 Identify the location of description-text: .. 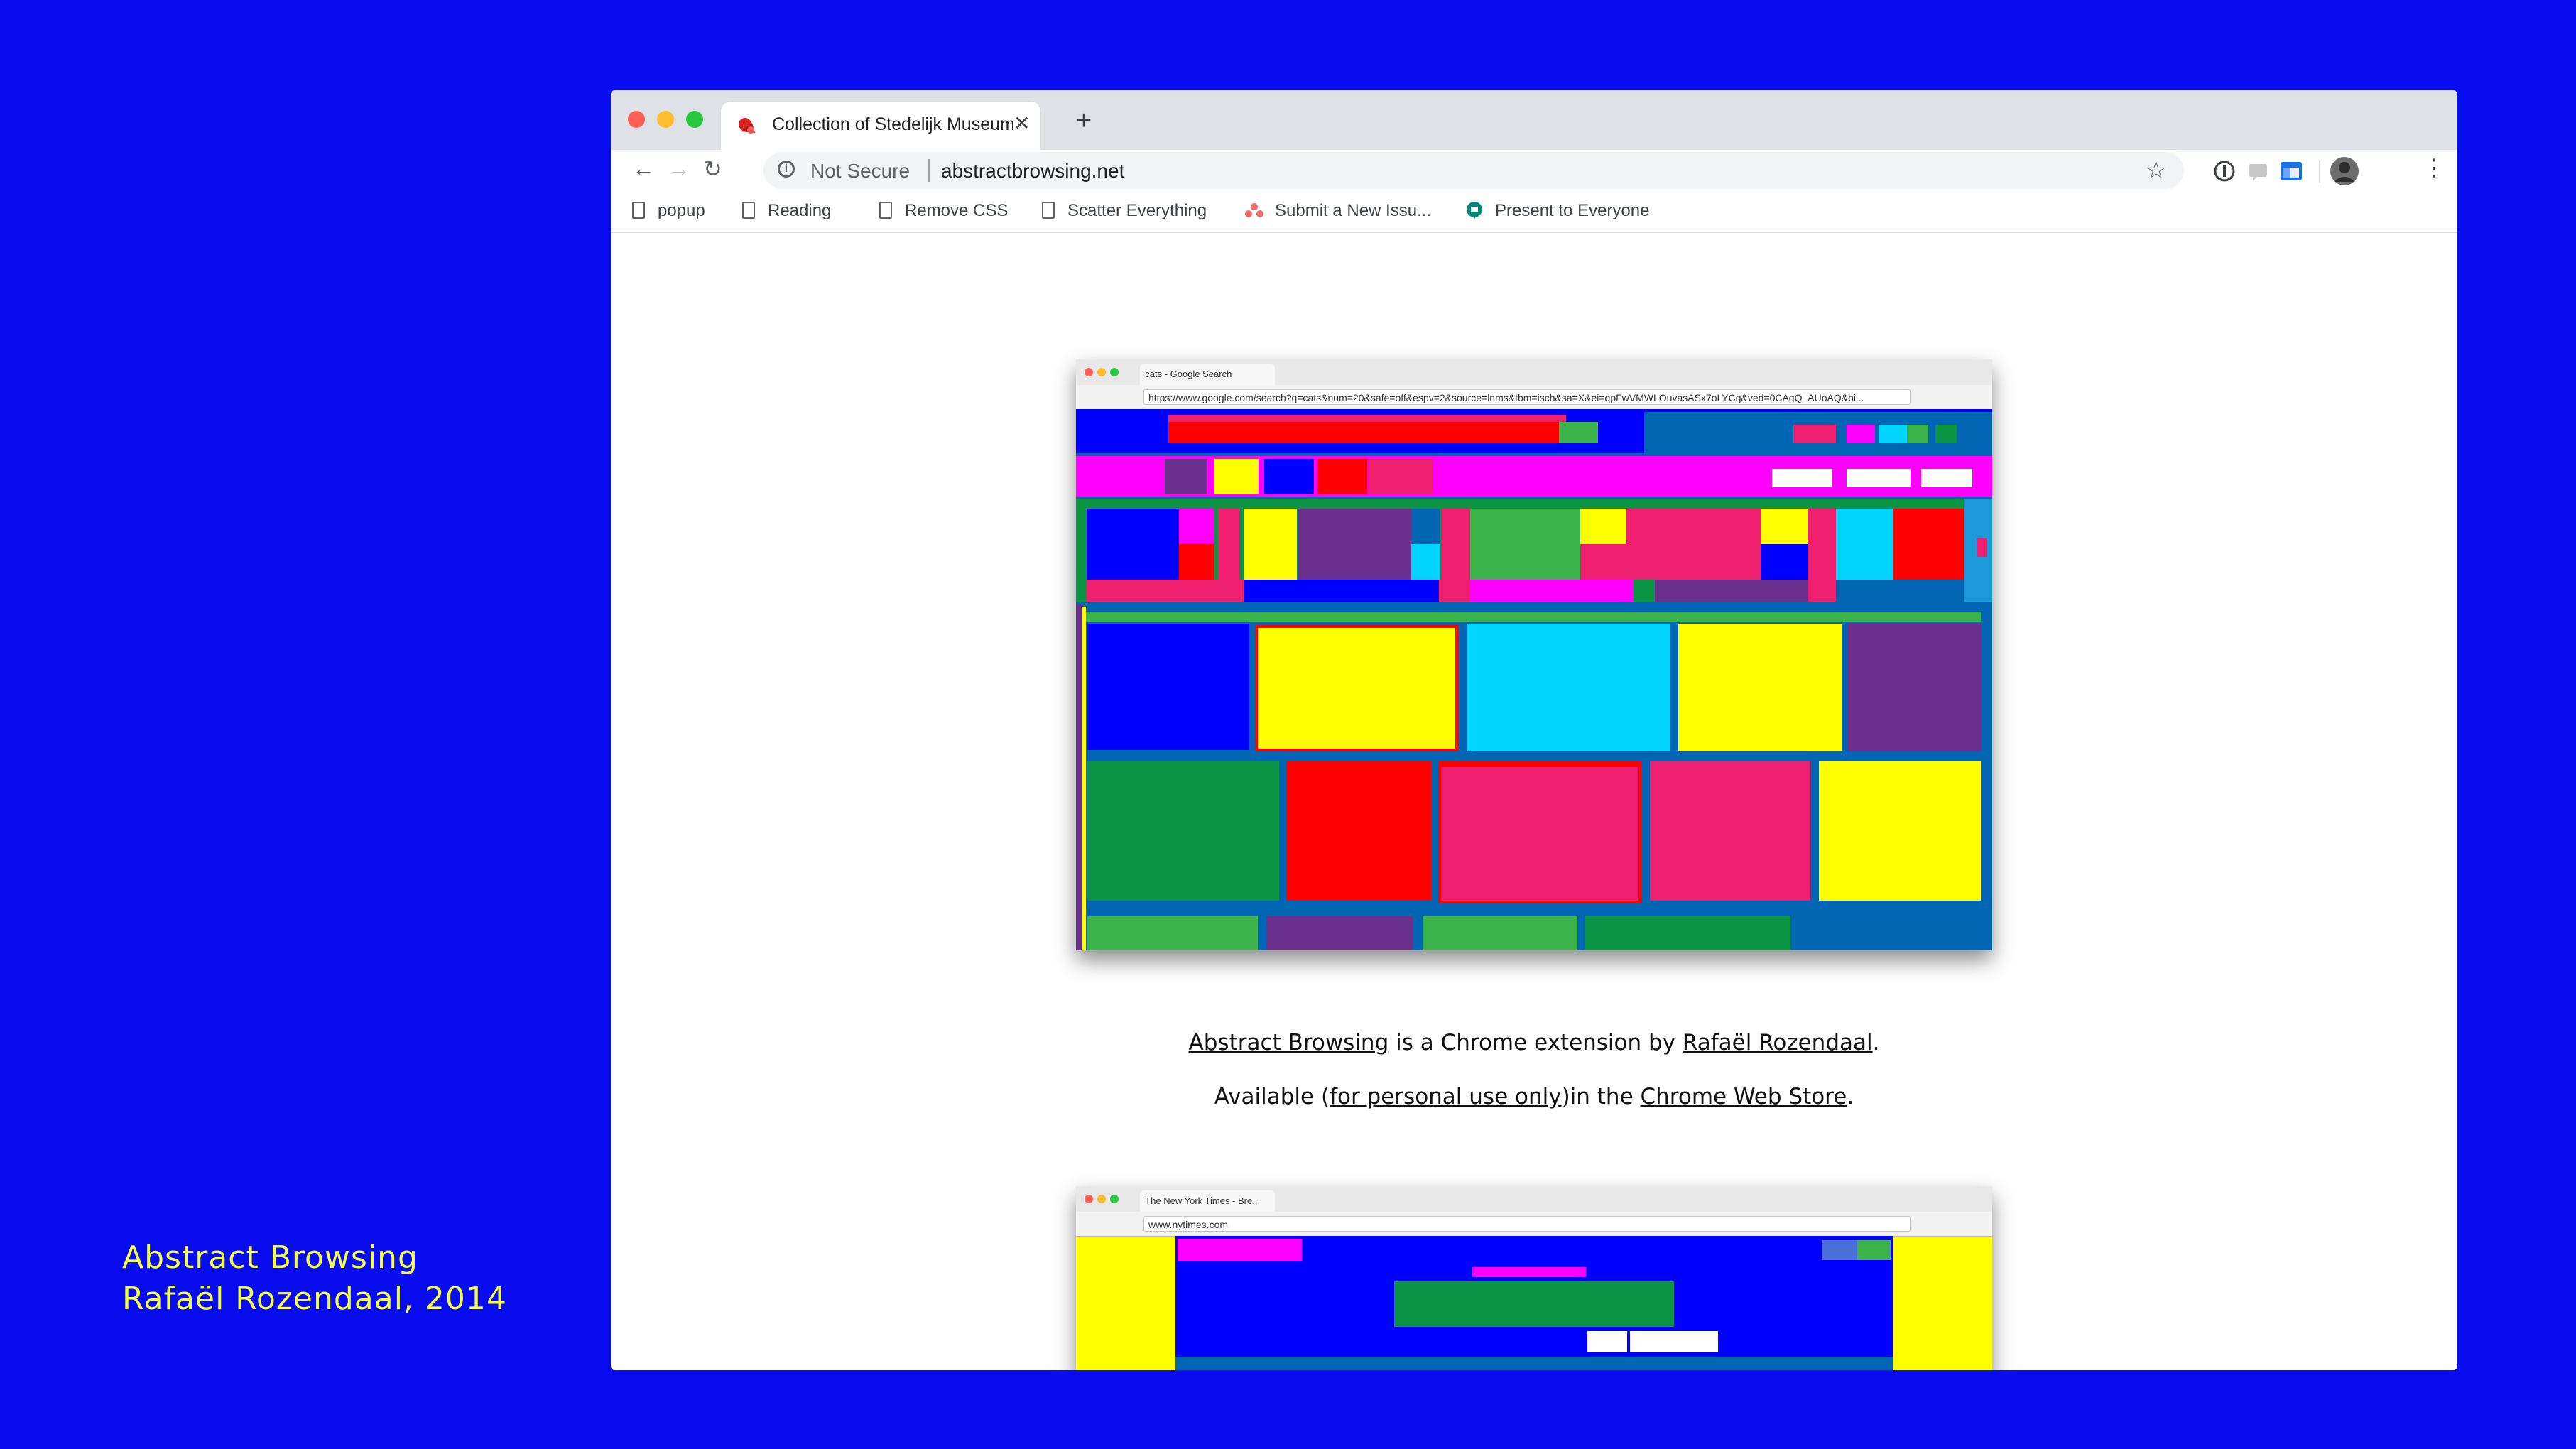
(1876, 1043).